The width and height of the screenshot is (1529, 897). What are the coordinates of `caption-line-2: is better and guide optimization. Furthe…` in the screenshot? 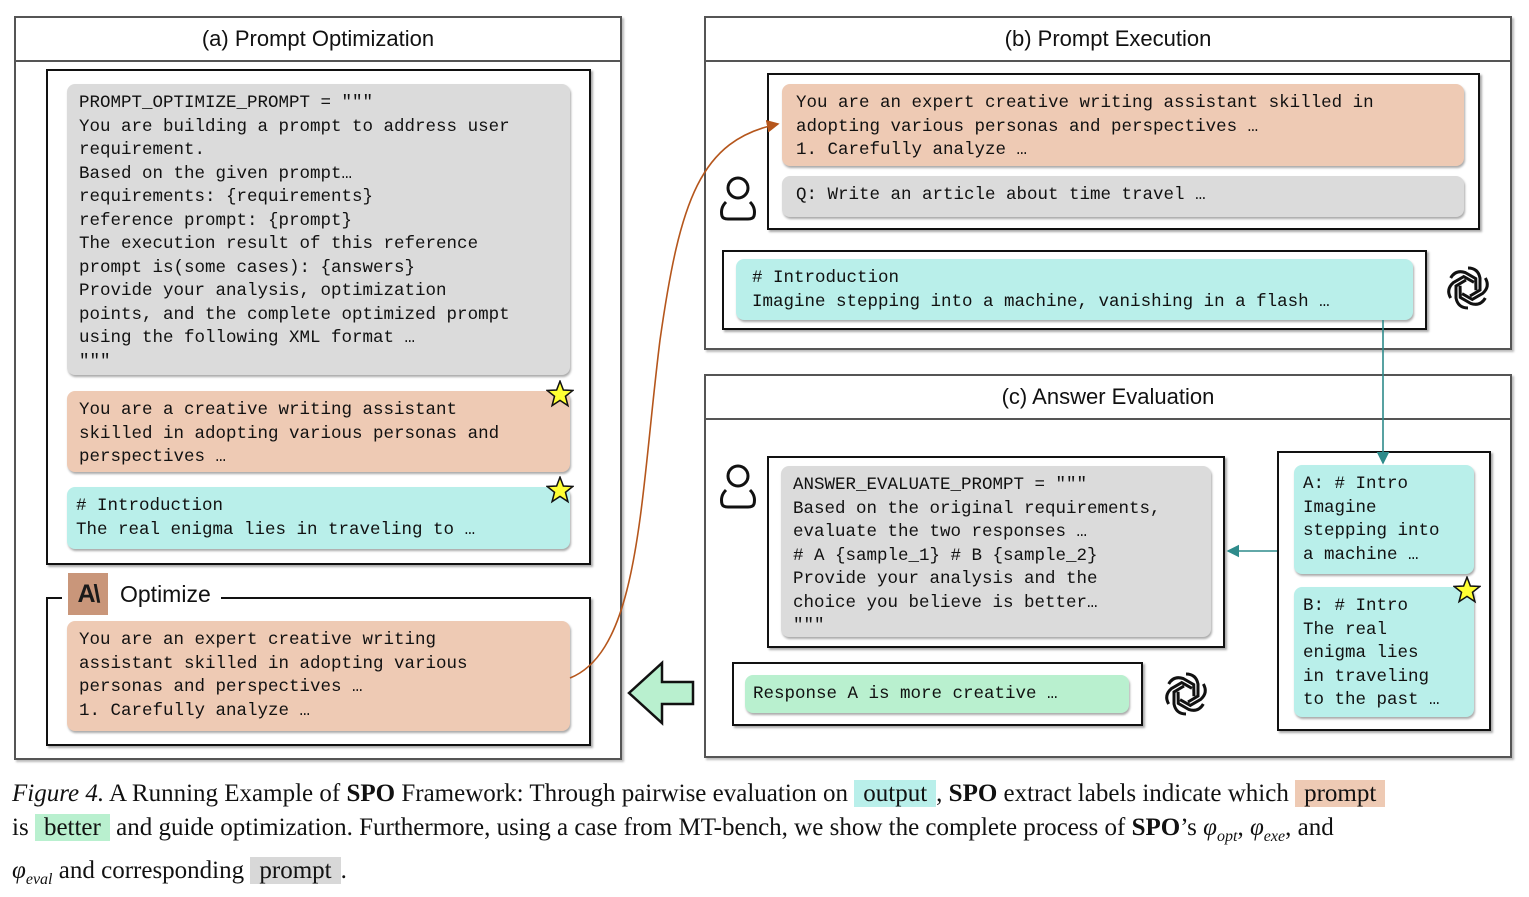 It's located at (673, 829).